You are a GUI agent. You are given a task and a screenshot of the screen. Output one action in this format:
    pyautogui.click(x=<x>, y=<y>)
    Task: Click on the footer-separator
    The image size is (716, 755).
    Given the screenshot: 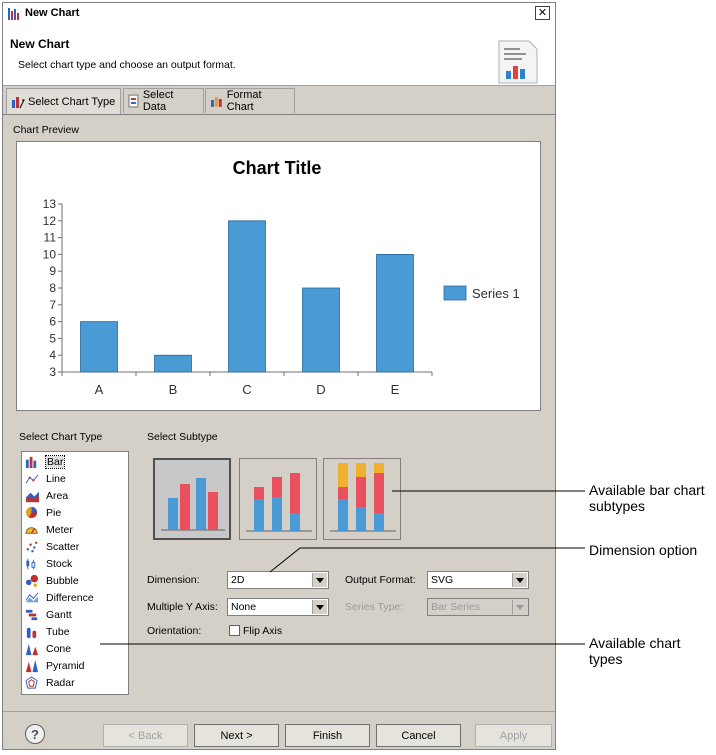 What is the action you would take?
    pyautogui.click(x=279, y=711)
    